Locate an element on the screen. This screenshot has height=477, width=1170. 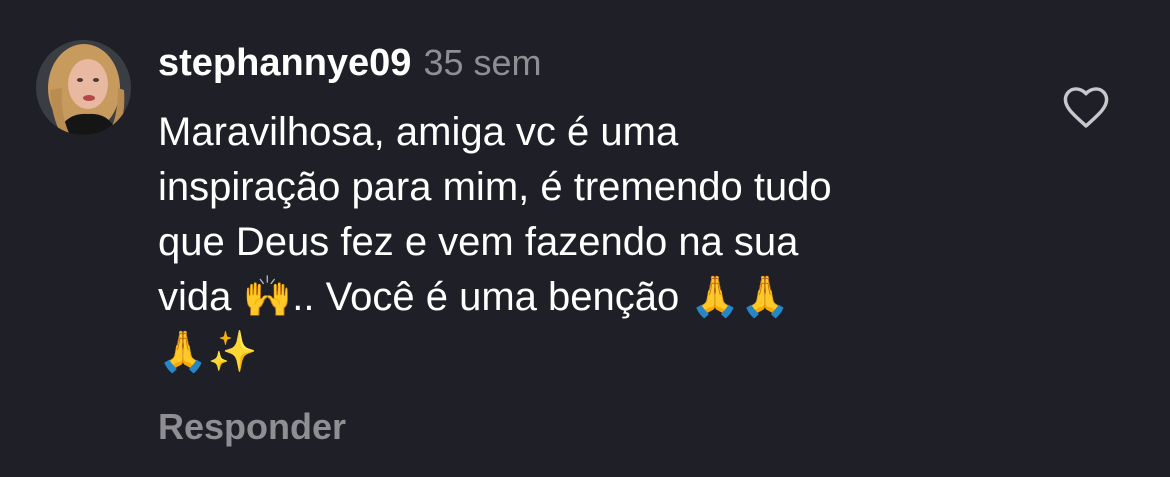
like-button is located at coordinates (1086, 108).